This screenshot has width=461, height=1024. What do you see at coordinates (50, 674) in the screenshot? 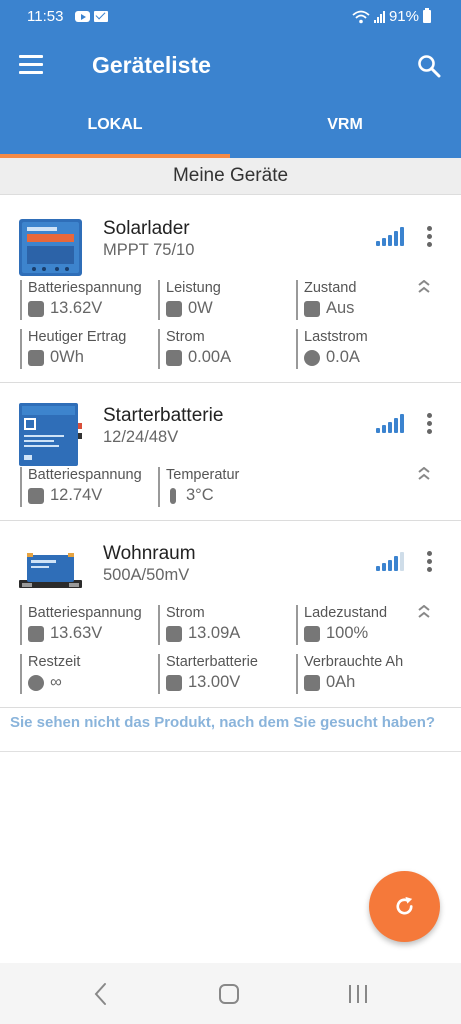
I see `field-time-remaining: Restzeit ∞` at bounding box center [50, 674].